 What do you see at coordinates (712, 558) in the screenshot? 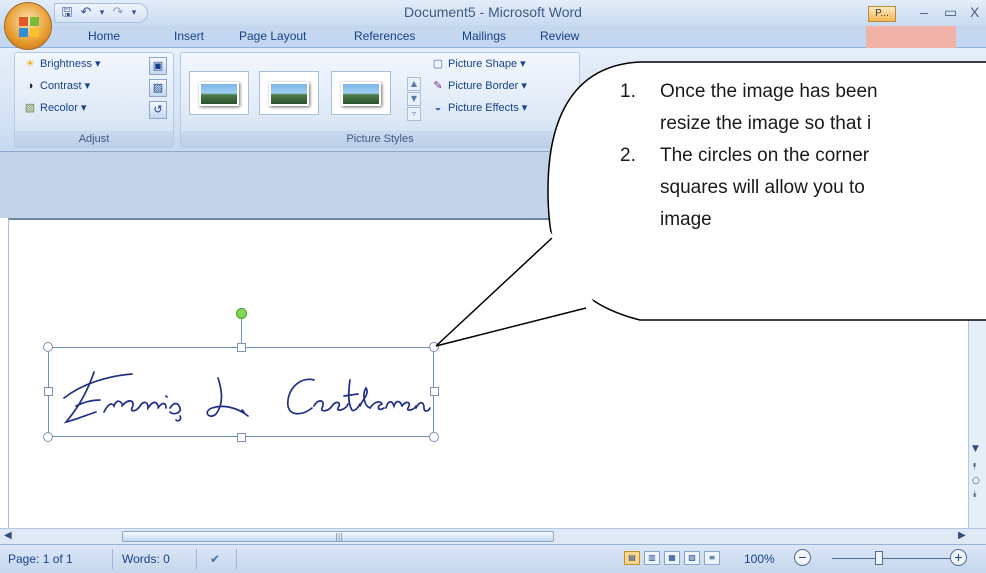
I see `draft-icon: ≡` at bounding box center [712, 558].